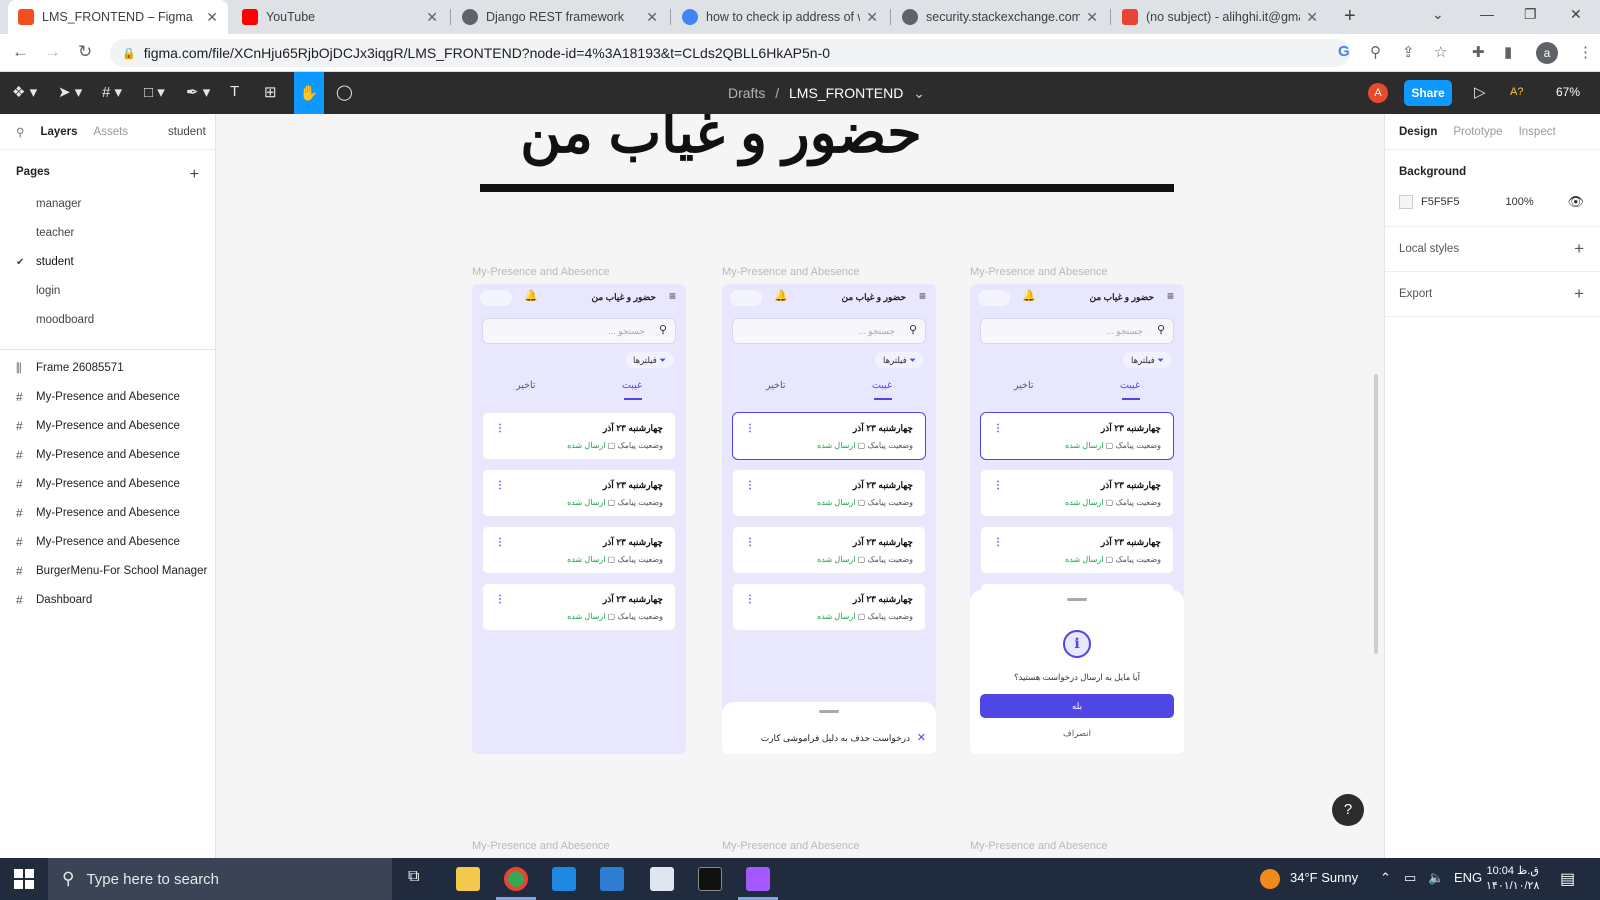 The height and width of the screenshot is (900, 1600). I want to click on tab-absence: غیبت, so click(1130, 385).